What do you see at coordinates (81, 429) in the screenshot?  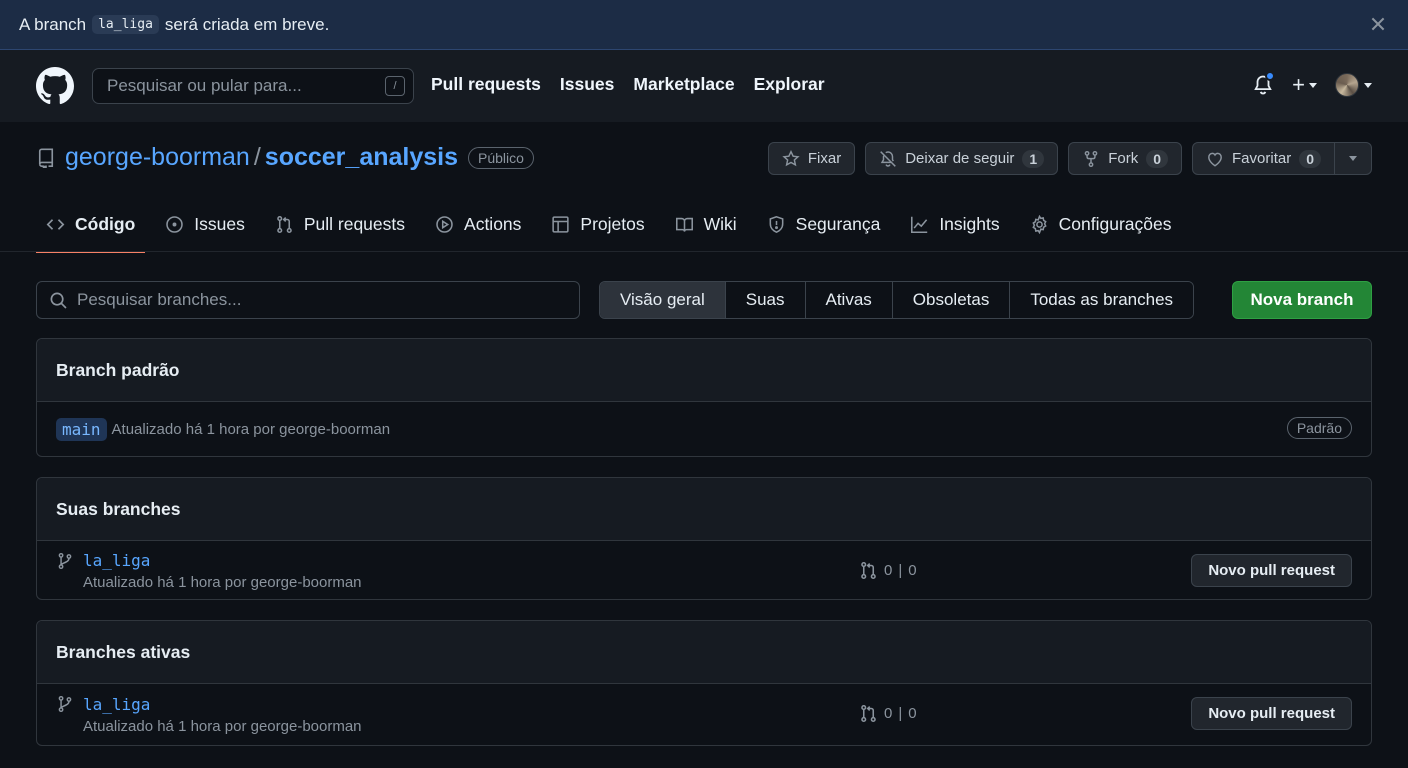 I see `default-branch-name: main` at bounding box center [81, 429].